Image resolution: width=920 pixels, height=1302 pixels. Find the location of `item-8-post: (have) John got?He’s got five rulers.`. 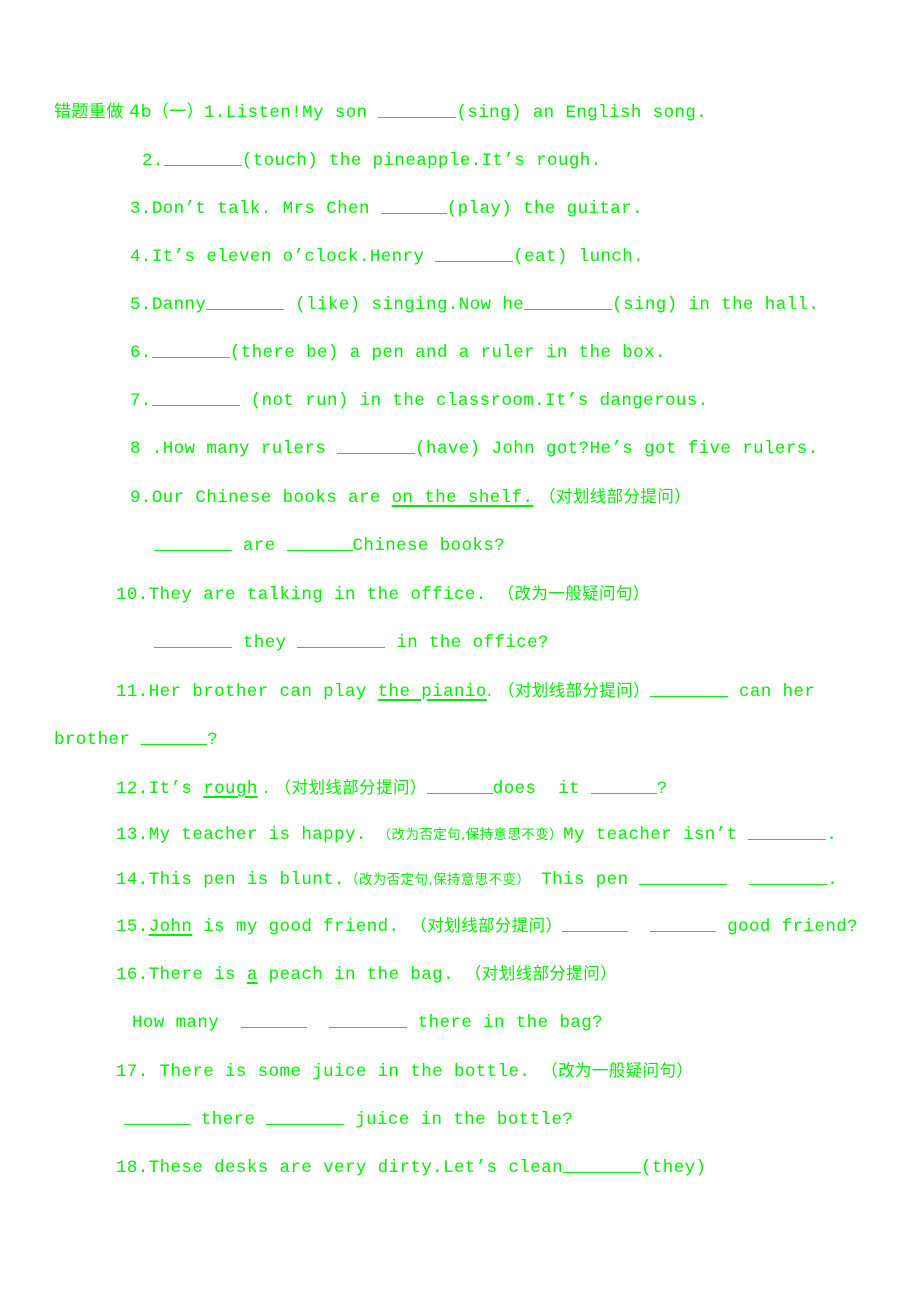

item-8-post: (have) John got?He’s got five rulers. is located at coordinates (617, 449).